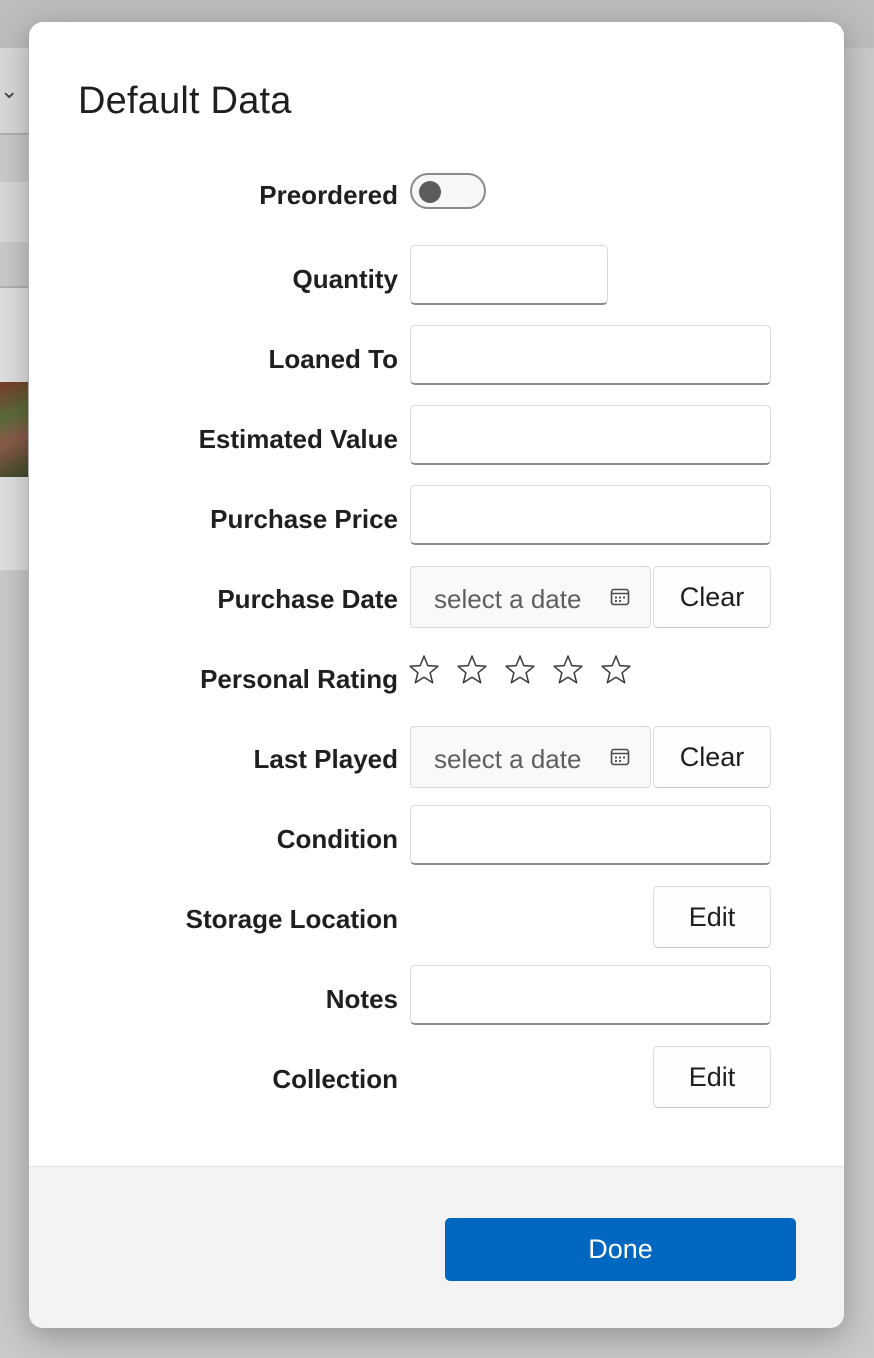  I want to click on purchase-price-field, so click(590, 515).